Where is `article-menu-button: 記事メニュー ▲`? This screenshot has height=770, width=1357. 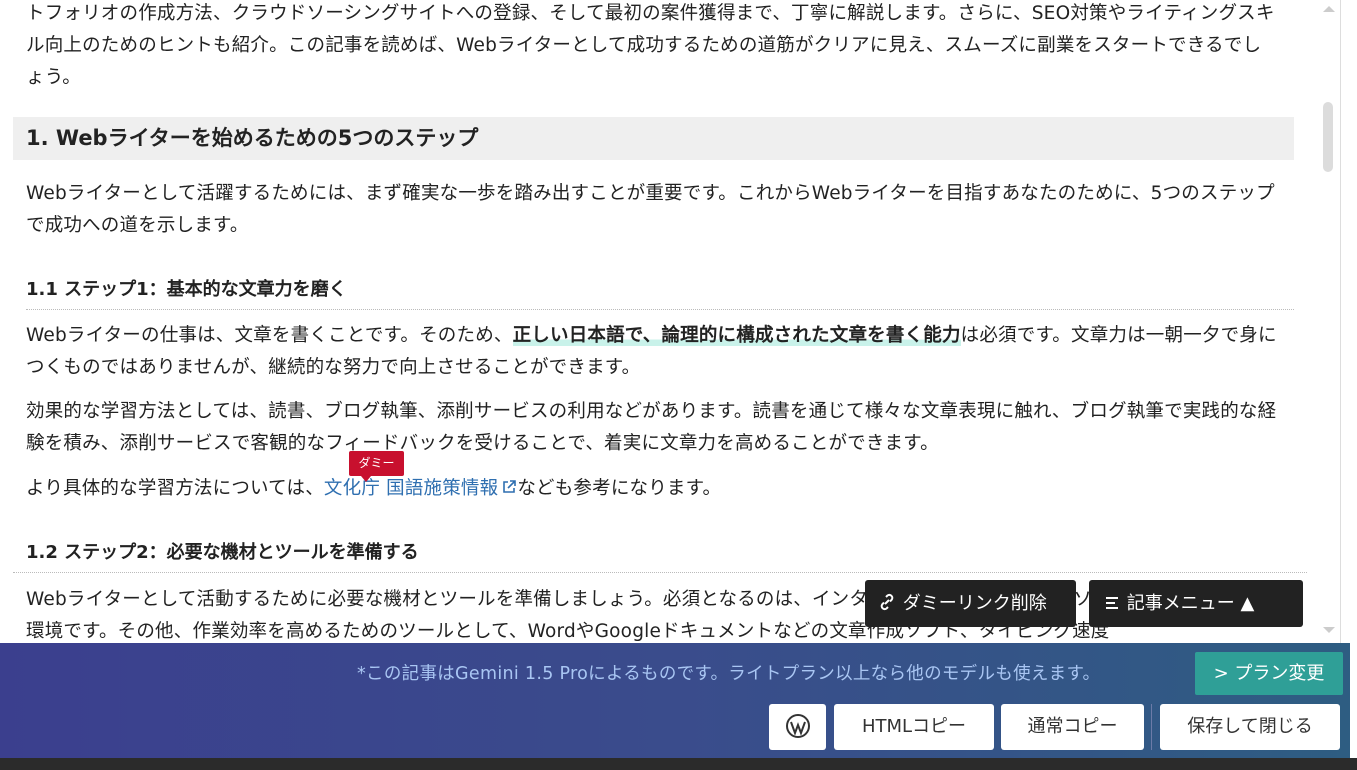 article-menu-button: 記事メニュー ▲ is located at coordinates (1196, 603).